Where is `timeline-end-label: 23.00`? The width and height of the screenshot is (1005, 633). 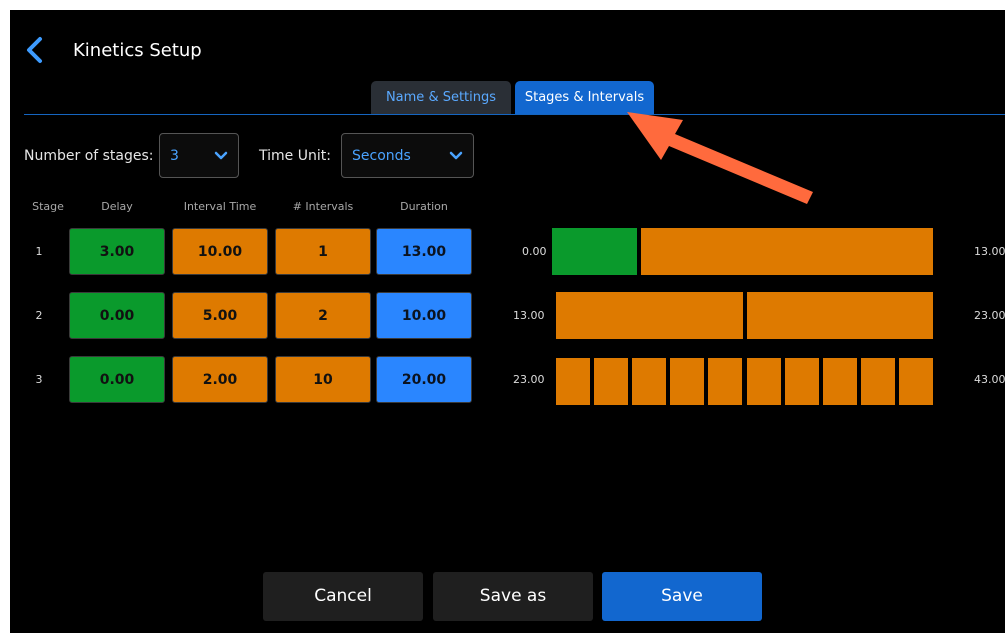
timeline-end-label: 23.00 is located at coordinates (989, 315).